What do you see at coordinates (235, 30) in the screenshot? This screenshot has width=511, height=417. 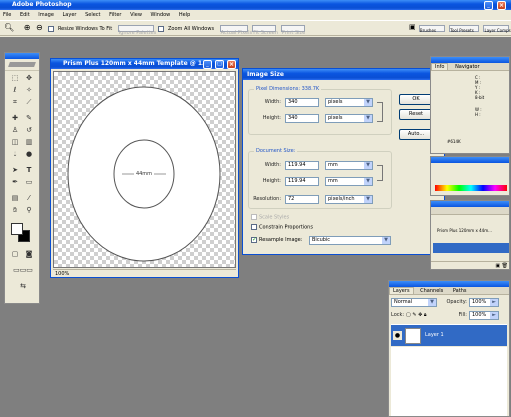 I see `actual-pixels-button: Actual Pixels` at bounding box center [235, 30].